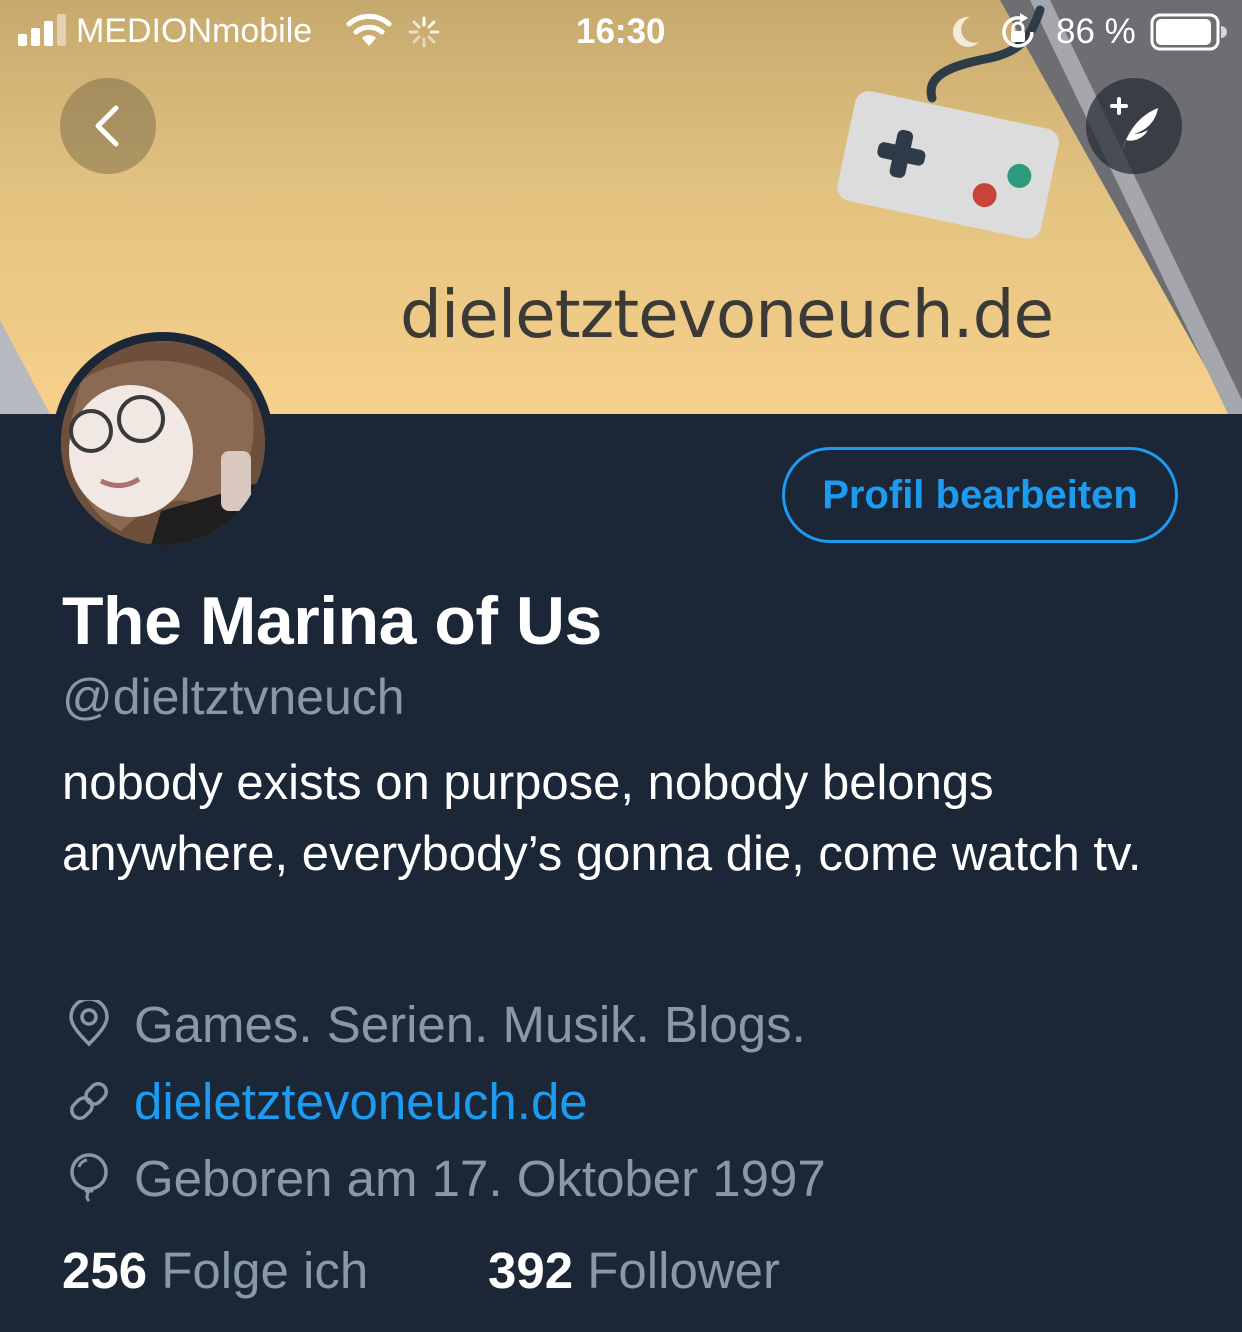 The image size is (1242, 1332). What do you see at coordinates (1188, 32) in the screenshot?
I see `battery-icon` at bounding box center [1188, 32].